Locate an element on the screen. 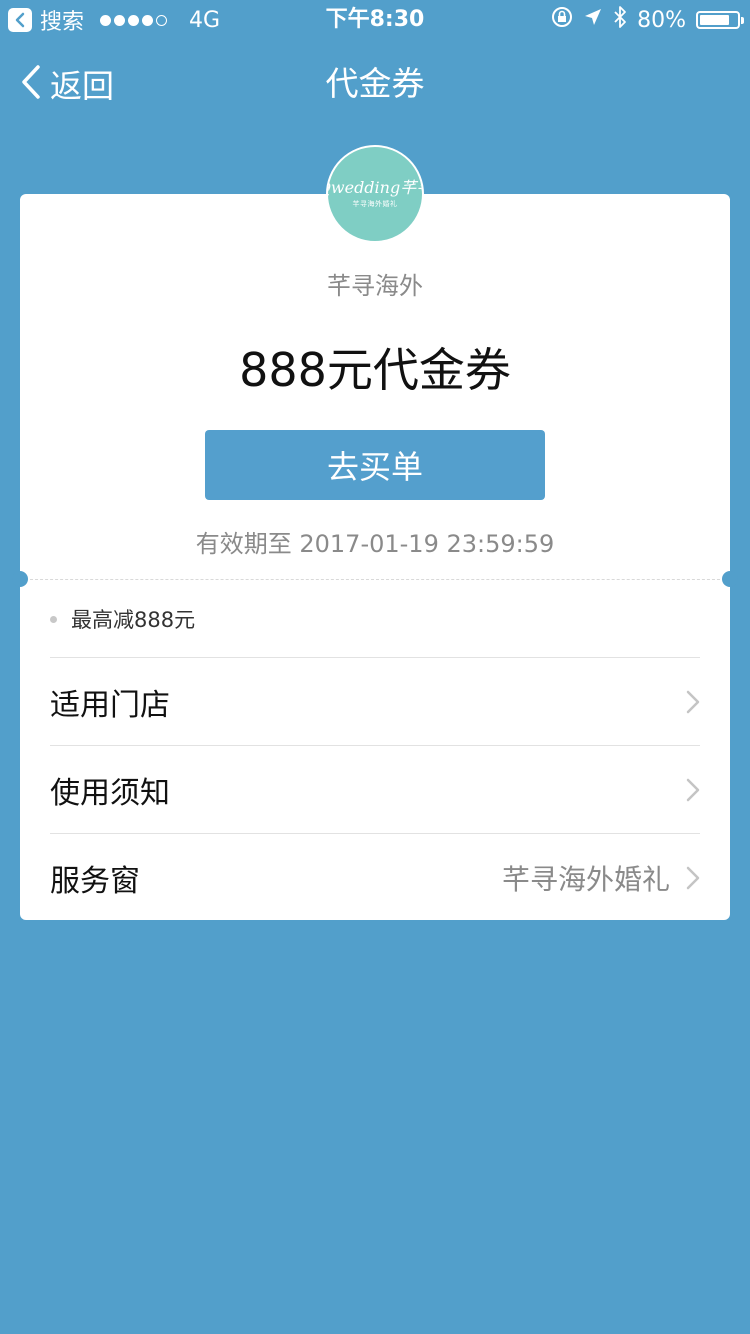 The width and height of the screenshot is (750, 1334). orientation-lock-icon is located at coordinates (562, 20).